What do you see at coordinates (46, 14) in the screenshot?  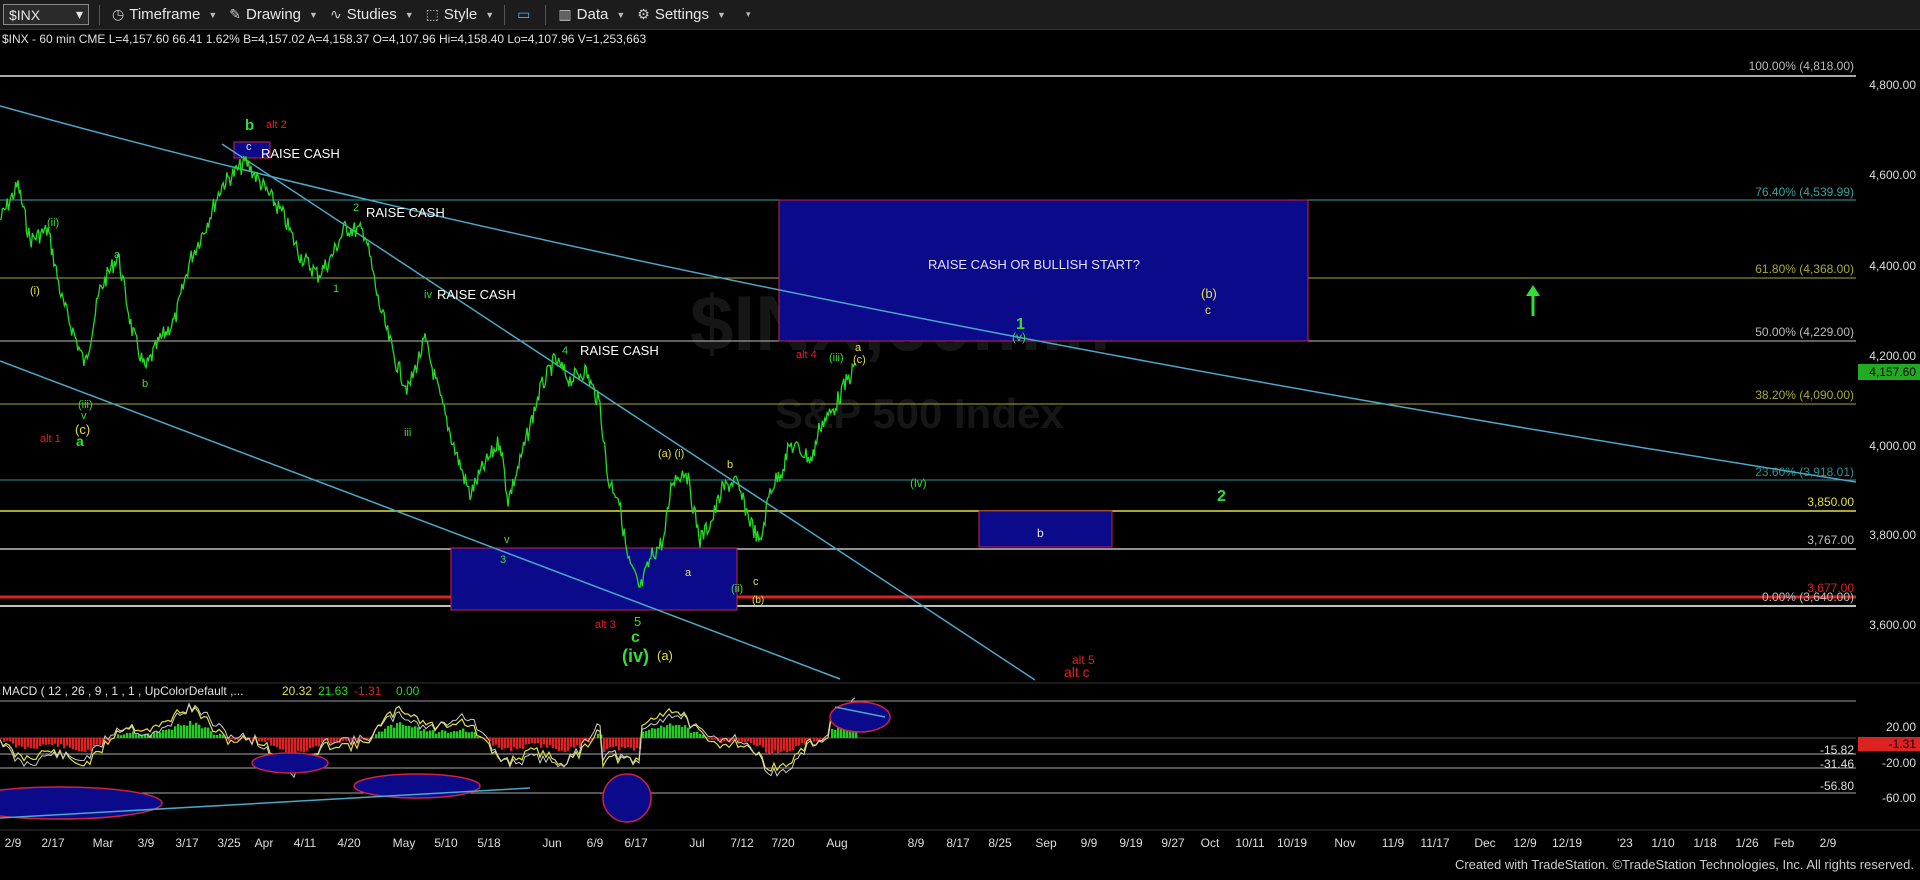 I see `symbol-selector: $INX ▾` at bounding box center [46, 14].